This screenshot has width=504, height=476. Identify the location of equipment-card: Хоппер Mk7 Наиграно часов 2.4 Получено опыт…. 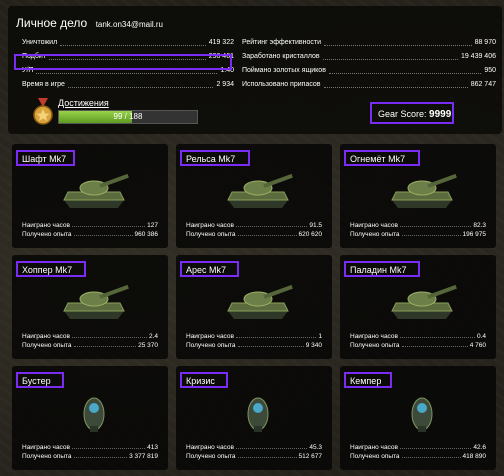
(90, 307).